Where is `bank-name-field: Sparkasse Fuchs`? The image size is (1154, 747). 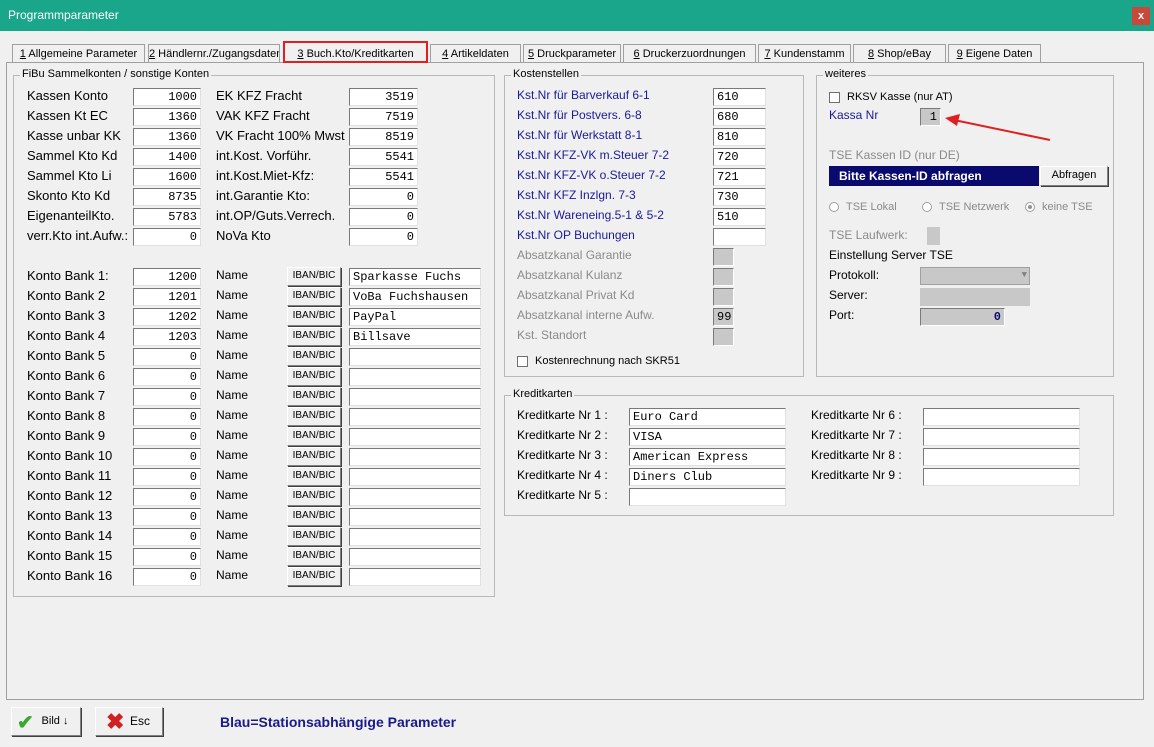
bank-name-field: Sparkasse Fuchs is located at coordinates (415, 277).